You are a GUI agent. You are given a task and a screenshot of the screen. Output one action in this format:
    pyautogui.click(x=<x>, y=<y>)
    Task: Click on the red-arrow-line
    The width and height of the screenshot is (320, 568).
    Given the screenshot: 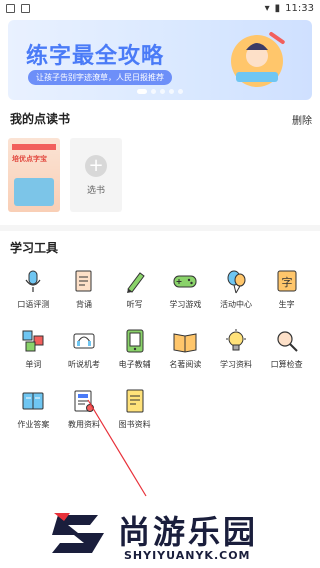 What is the action you would take?
    pyautogui.click(x=117, y=448)
    